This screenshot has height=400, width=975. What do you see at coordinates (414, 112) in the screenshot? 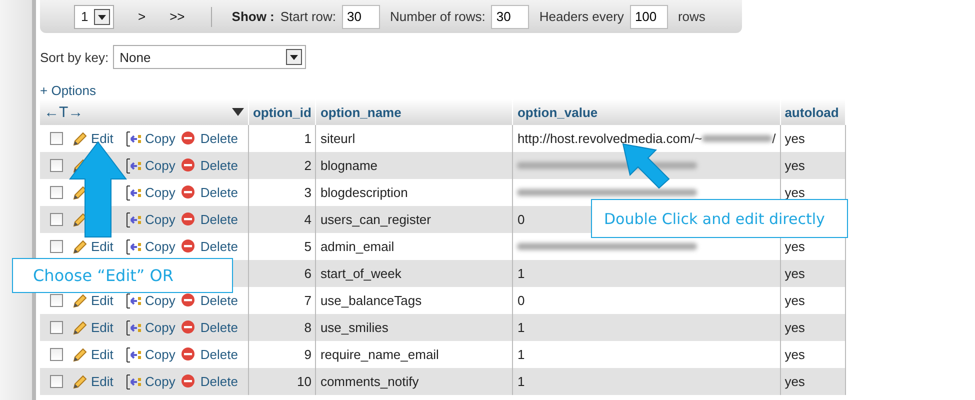
I see `column-header: option_name` at bounding box center [414, 112].